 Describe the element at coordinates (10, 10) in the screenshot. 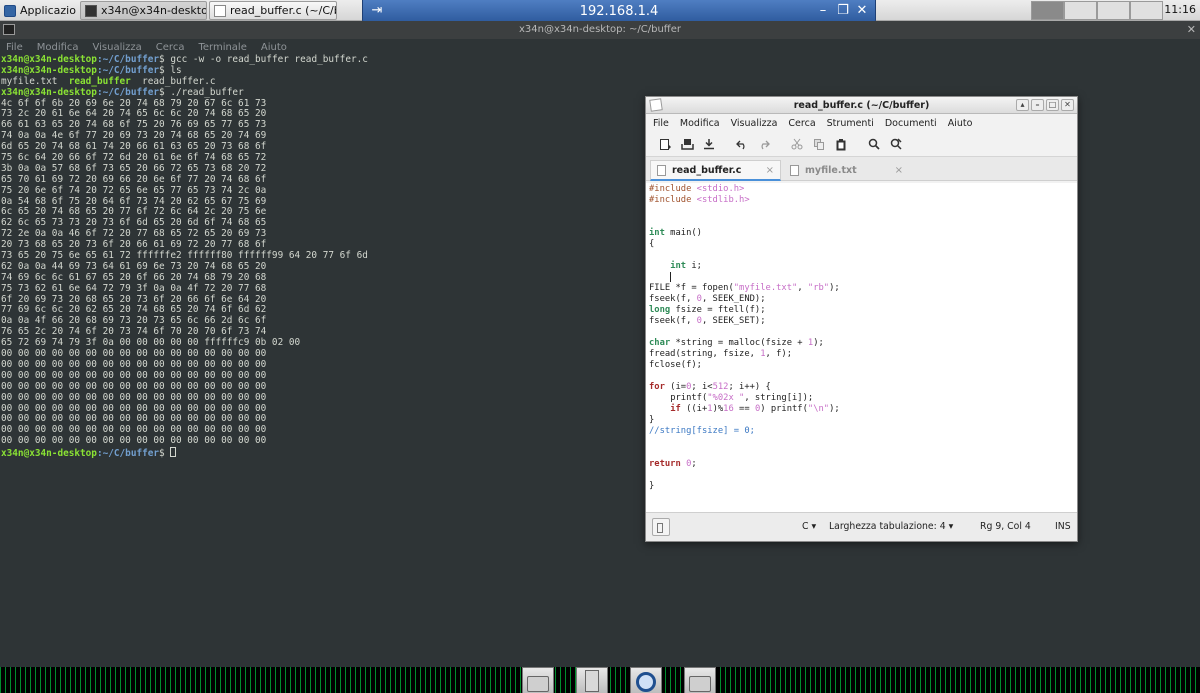

I see `applications-icon` at that location.